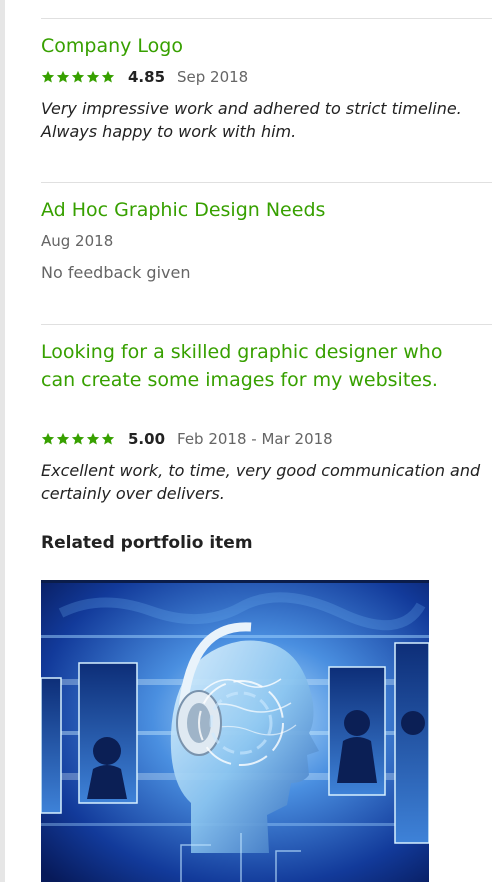  I want to click on left-border, so click(2, 441).